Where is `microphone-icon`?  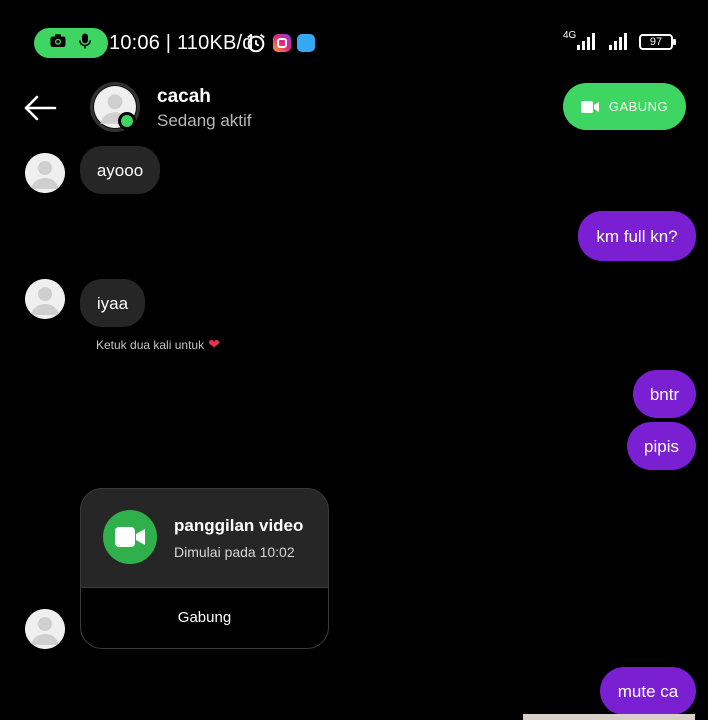
microphone-icon is located at coordinates (85, 43).